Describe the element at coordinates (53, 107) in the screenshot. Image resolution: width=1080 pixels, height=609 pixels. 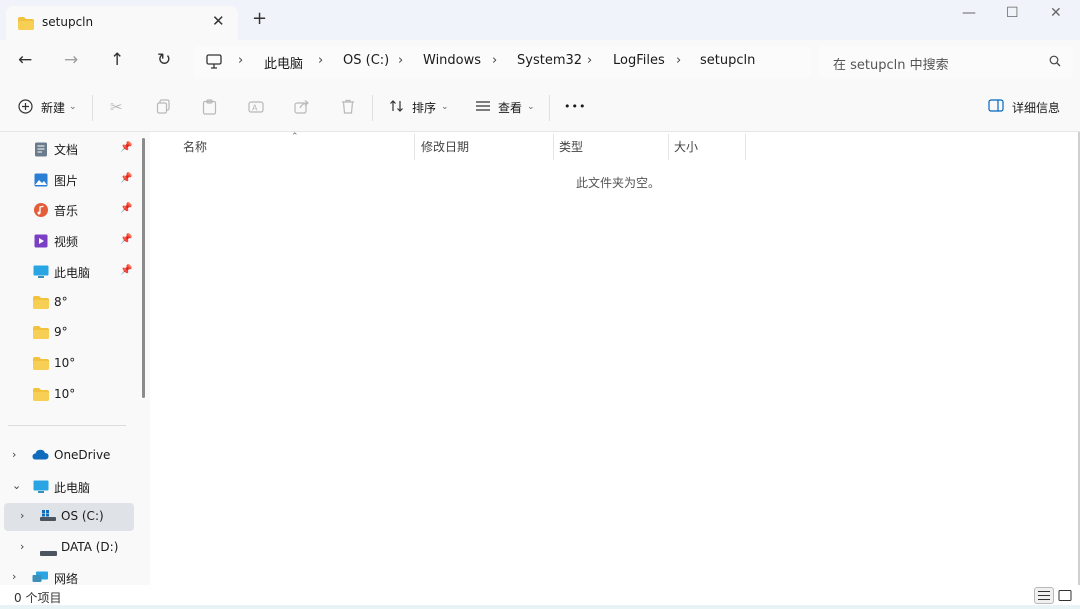
I see `new-button: 新建` at that location.